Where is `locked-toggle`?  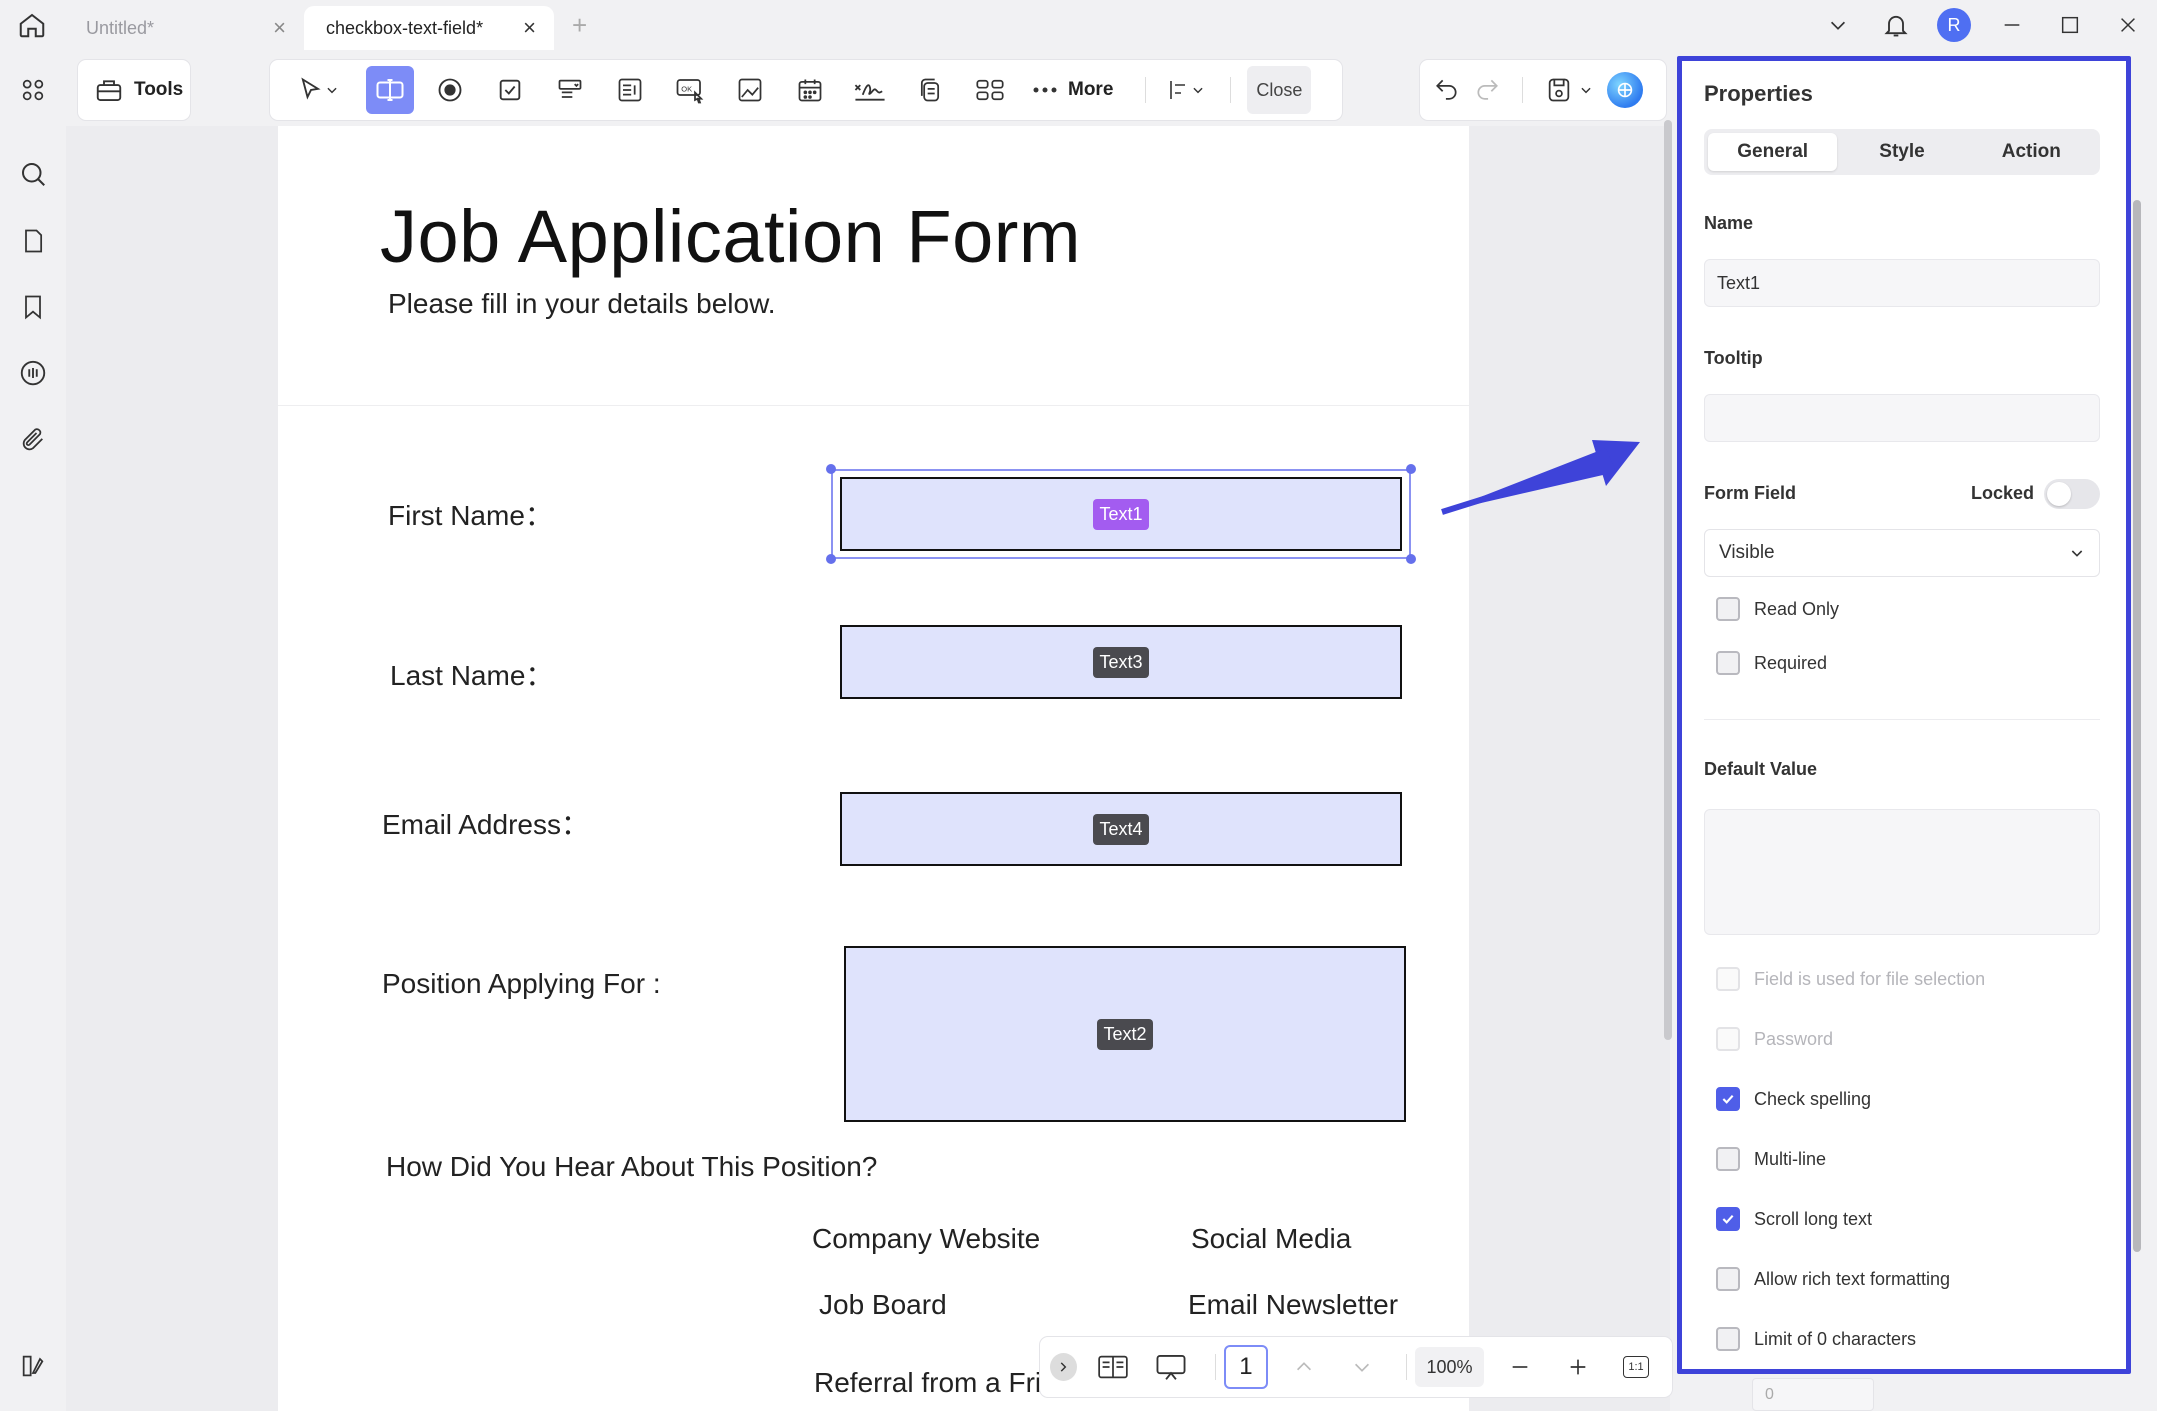
locked-toggle is located at coordinates (2072, 494).